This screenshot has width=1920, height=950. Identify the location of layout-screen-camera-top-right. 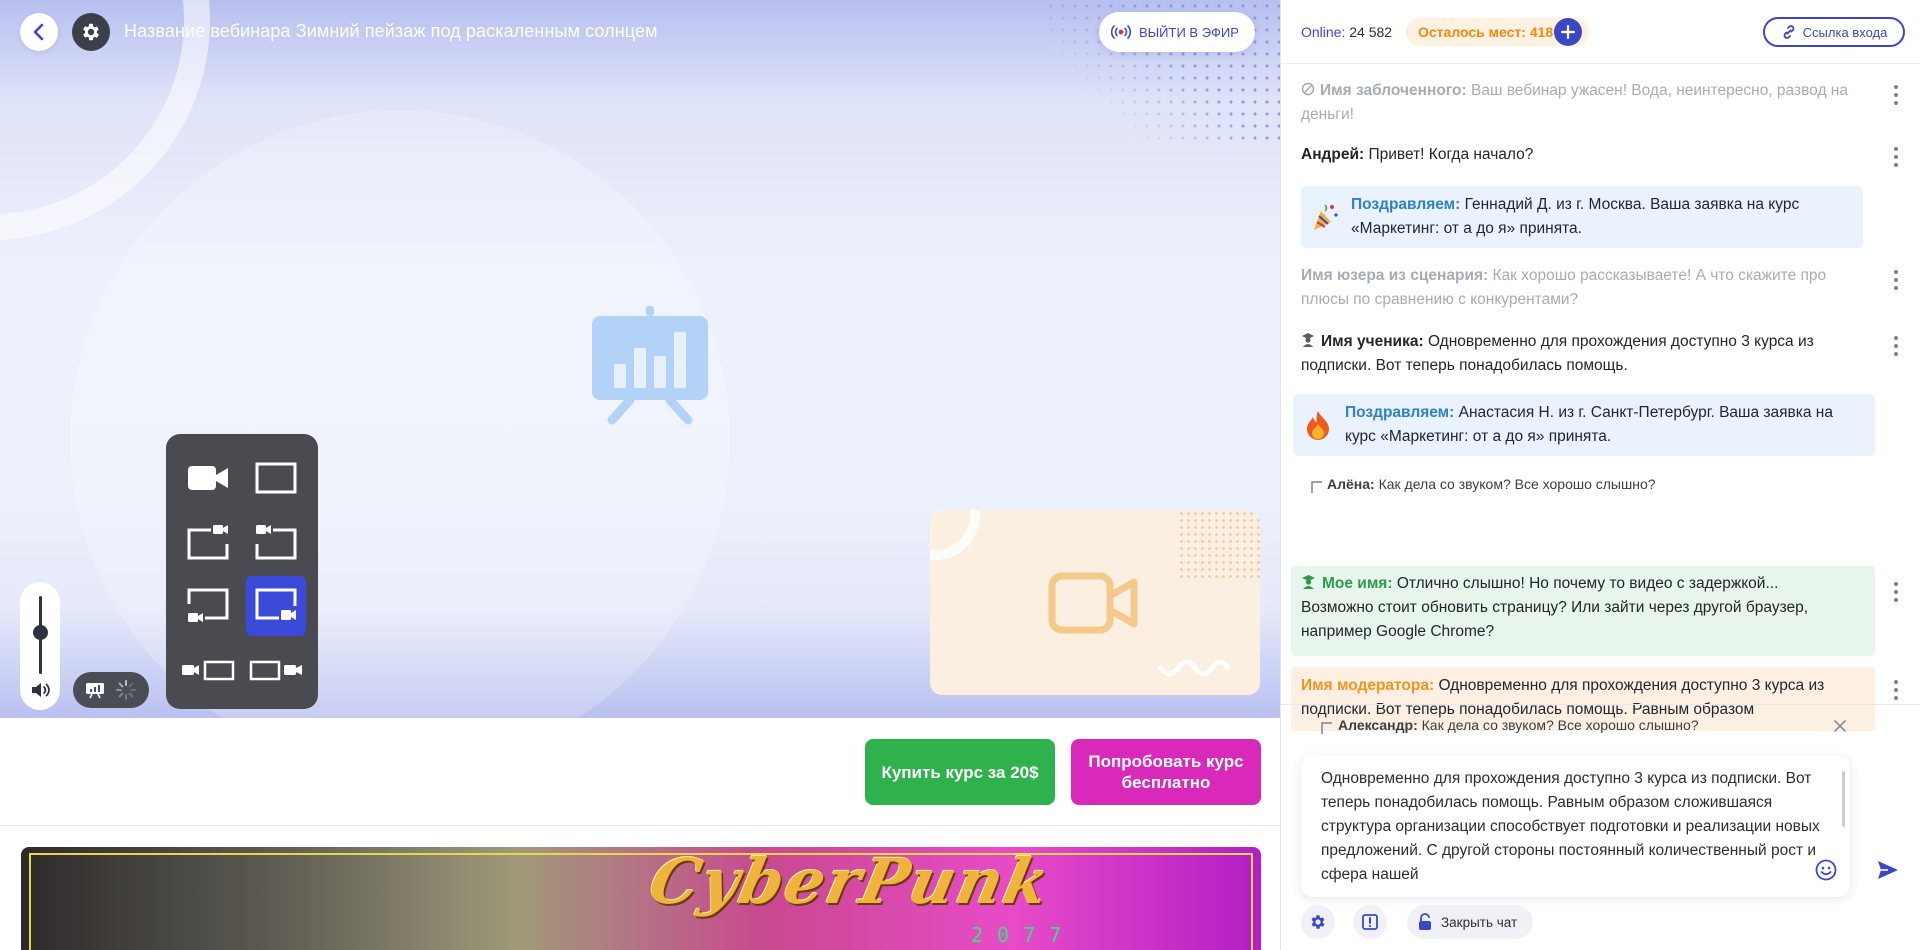
(208, 542).